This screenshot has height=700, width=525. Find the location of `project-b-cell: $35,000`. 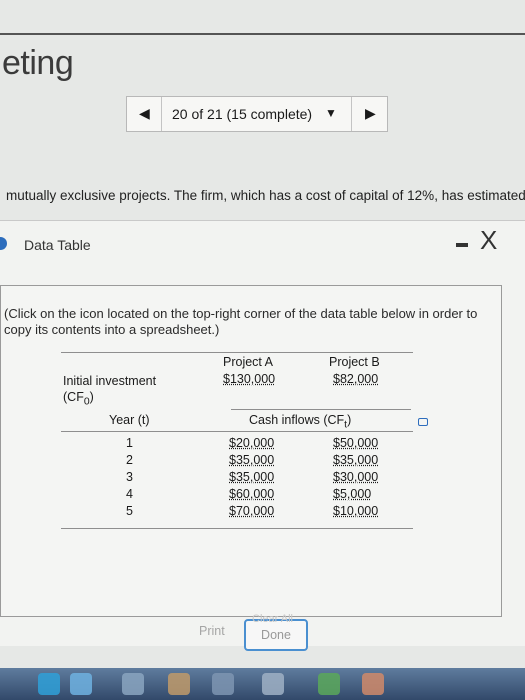

project-b-cell: $35,000 is located at coordinates (356, 460).